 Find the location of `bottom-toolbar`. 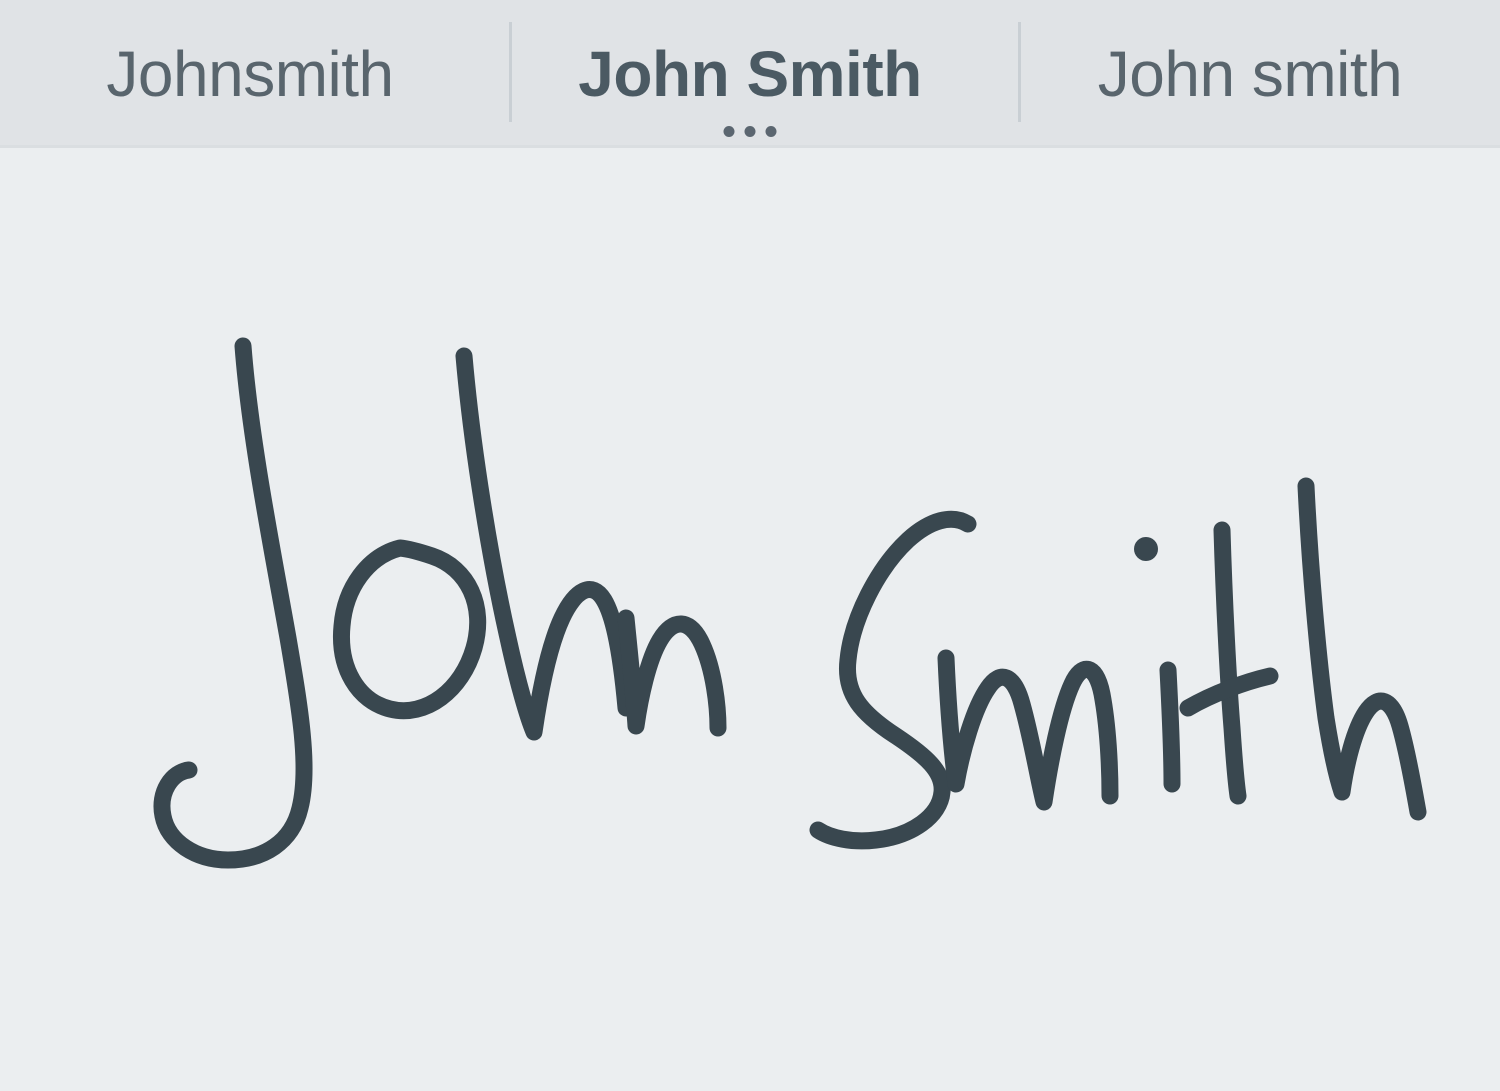

bottom-toolbar is located at coordinates (750, 1014).